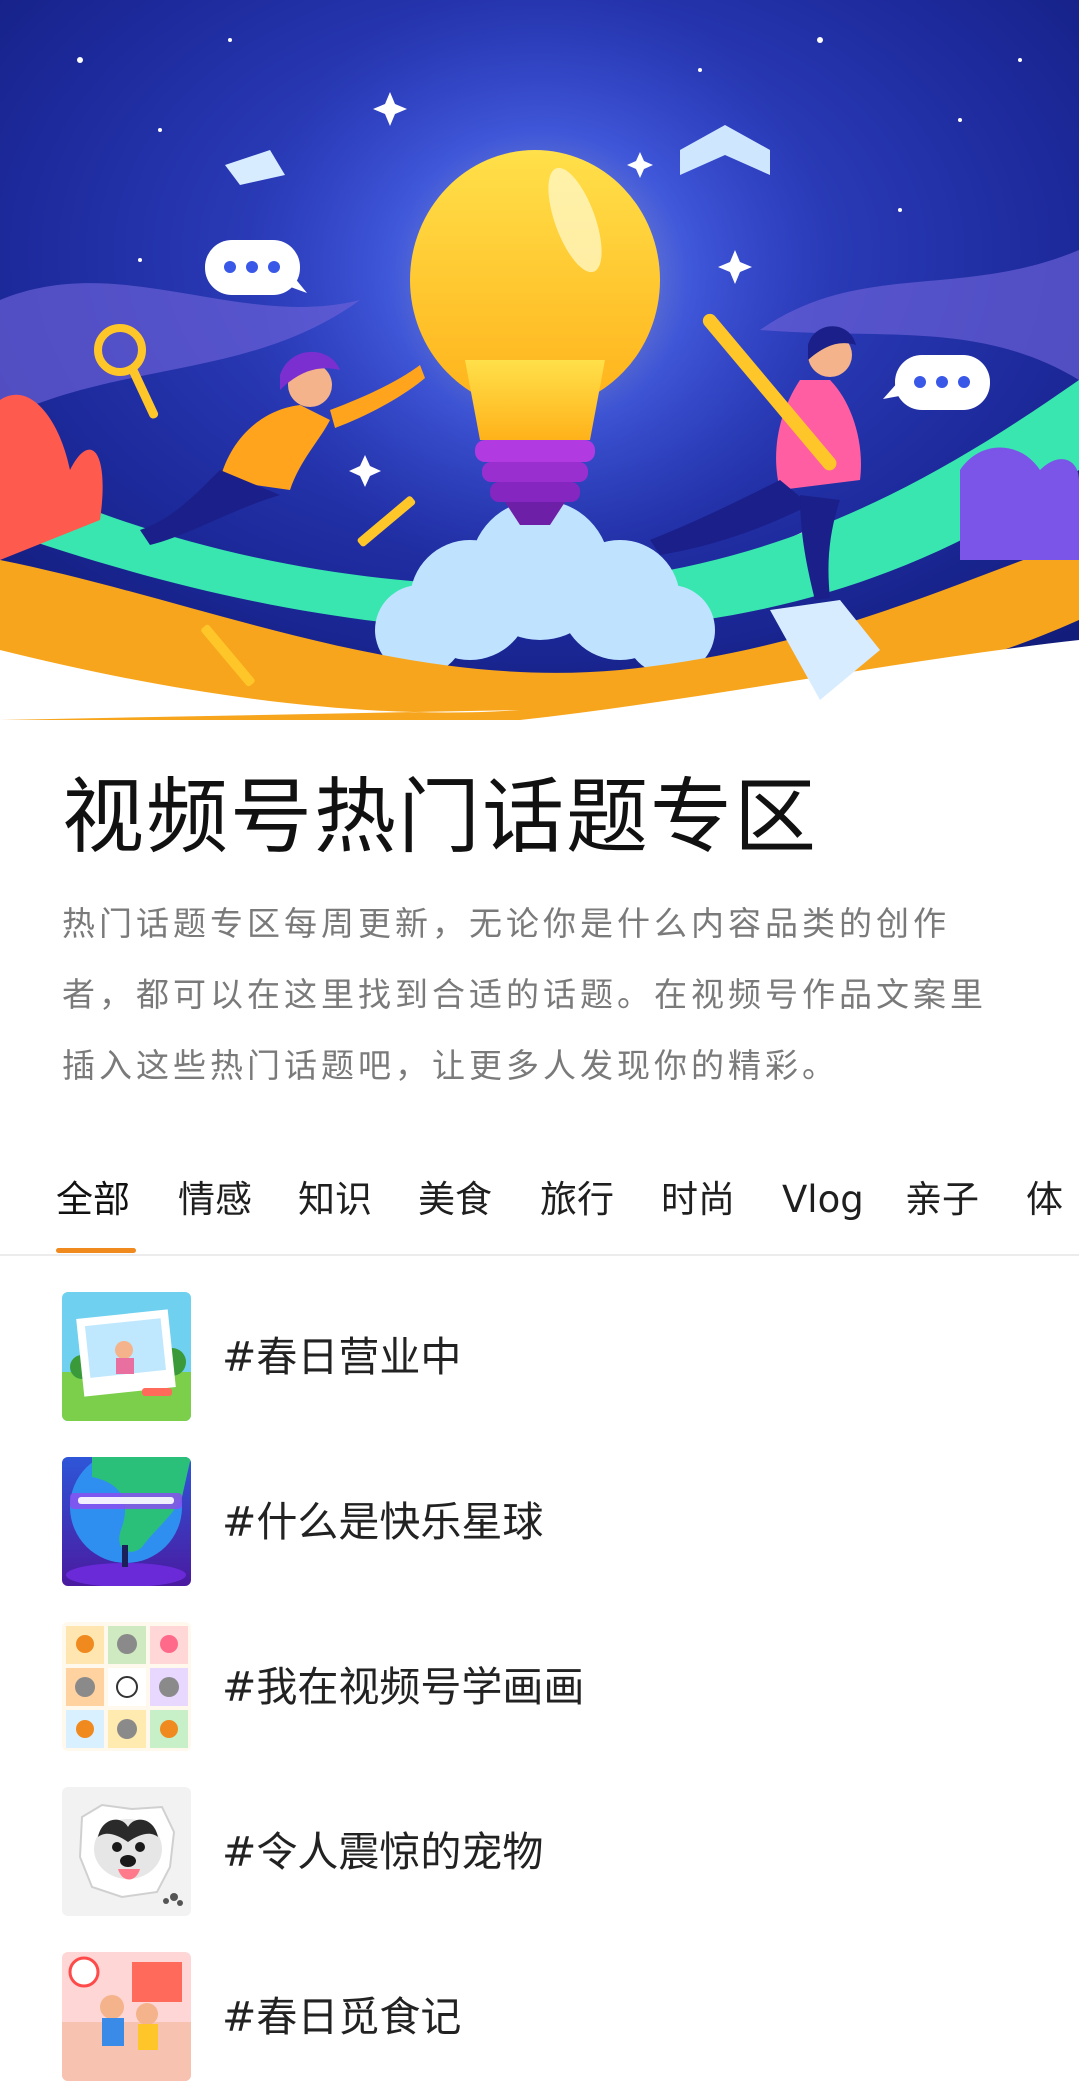 Image resolution: width=1079 pixels, height=2082 pixels. What do you see at coordinates (577, 1200) in the screenshot?
I see `tab-travel: 旅行` at bounding box center [577, 1200].